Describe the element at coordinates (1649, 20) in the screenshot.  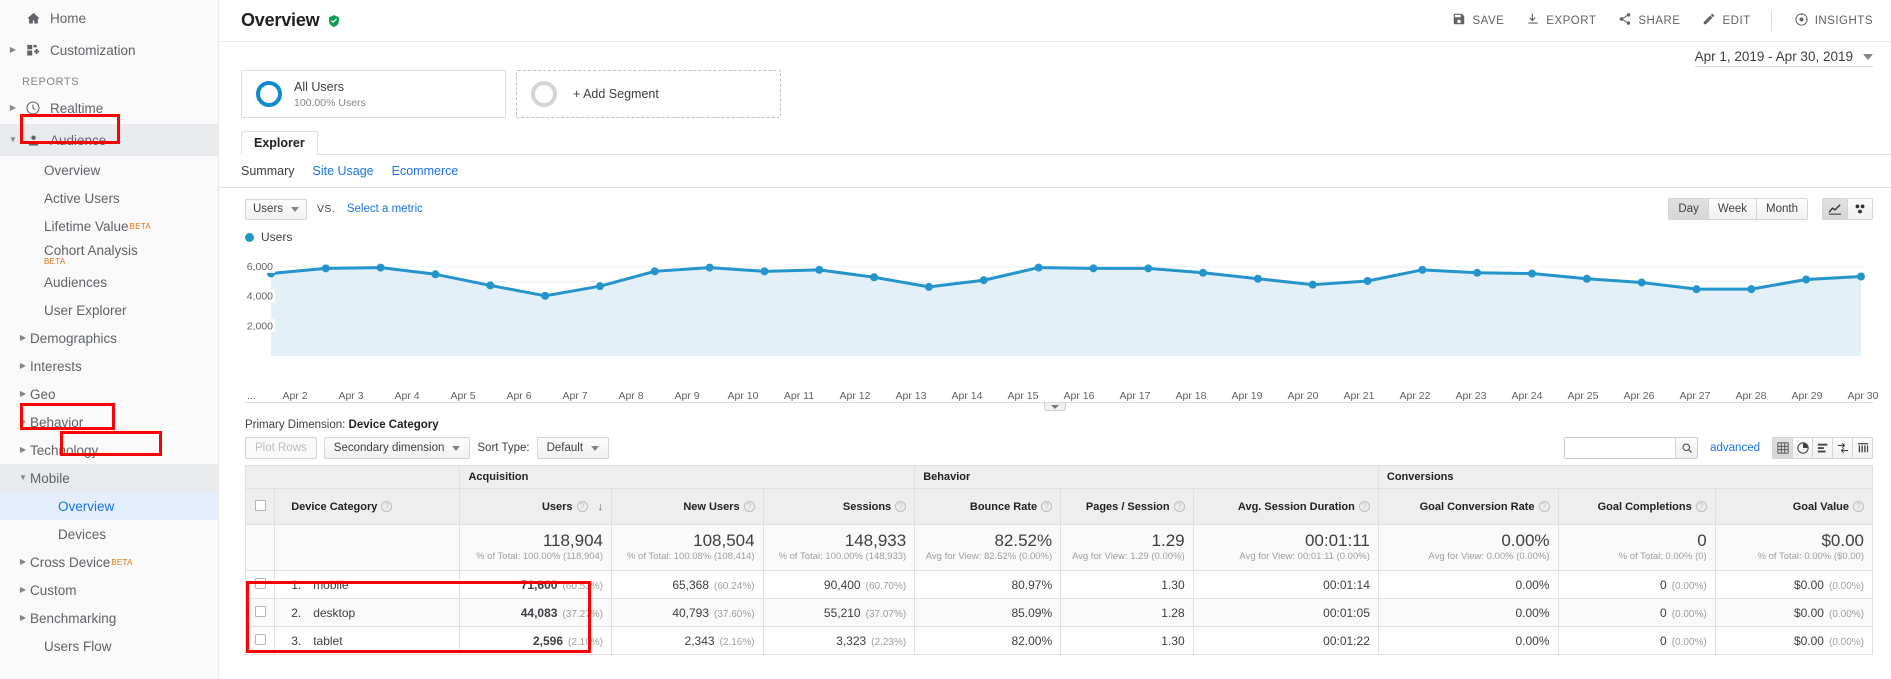
I see `share-button: SHARE` at that location.